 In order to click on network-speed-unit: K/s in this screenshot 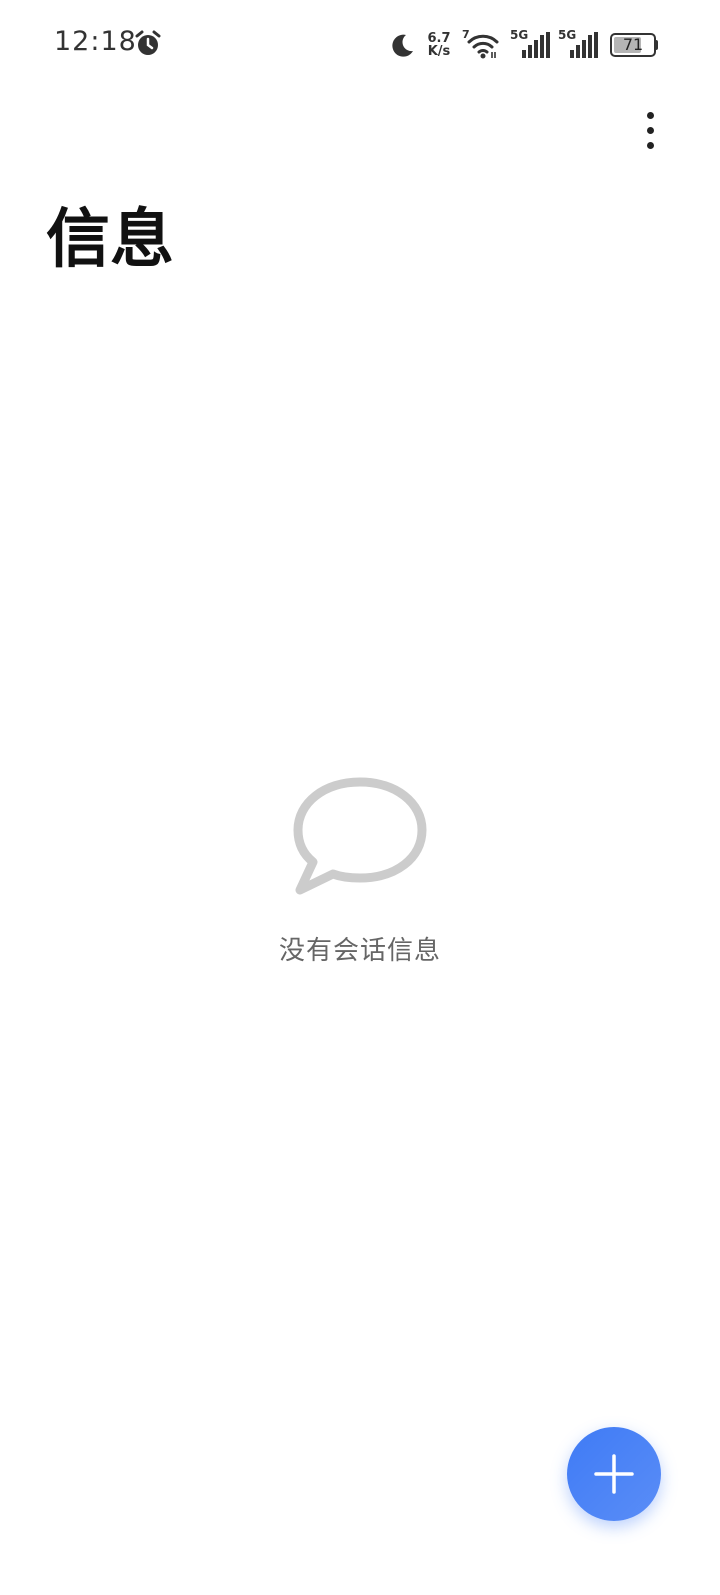, I will do `click(439, 51)`.